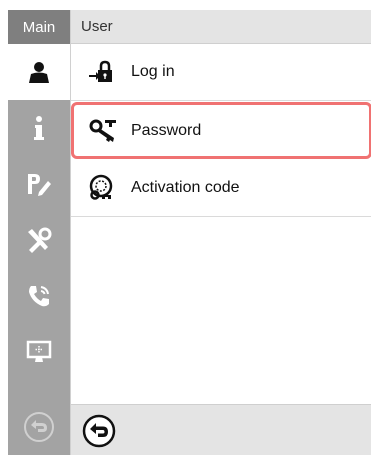 The height and width of the screenshot is (460, 371). I want to click on nav-item-user, so click(39, 72).